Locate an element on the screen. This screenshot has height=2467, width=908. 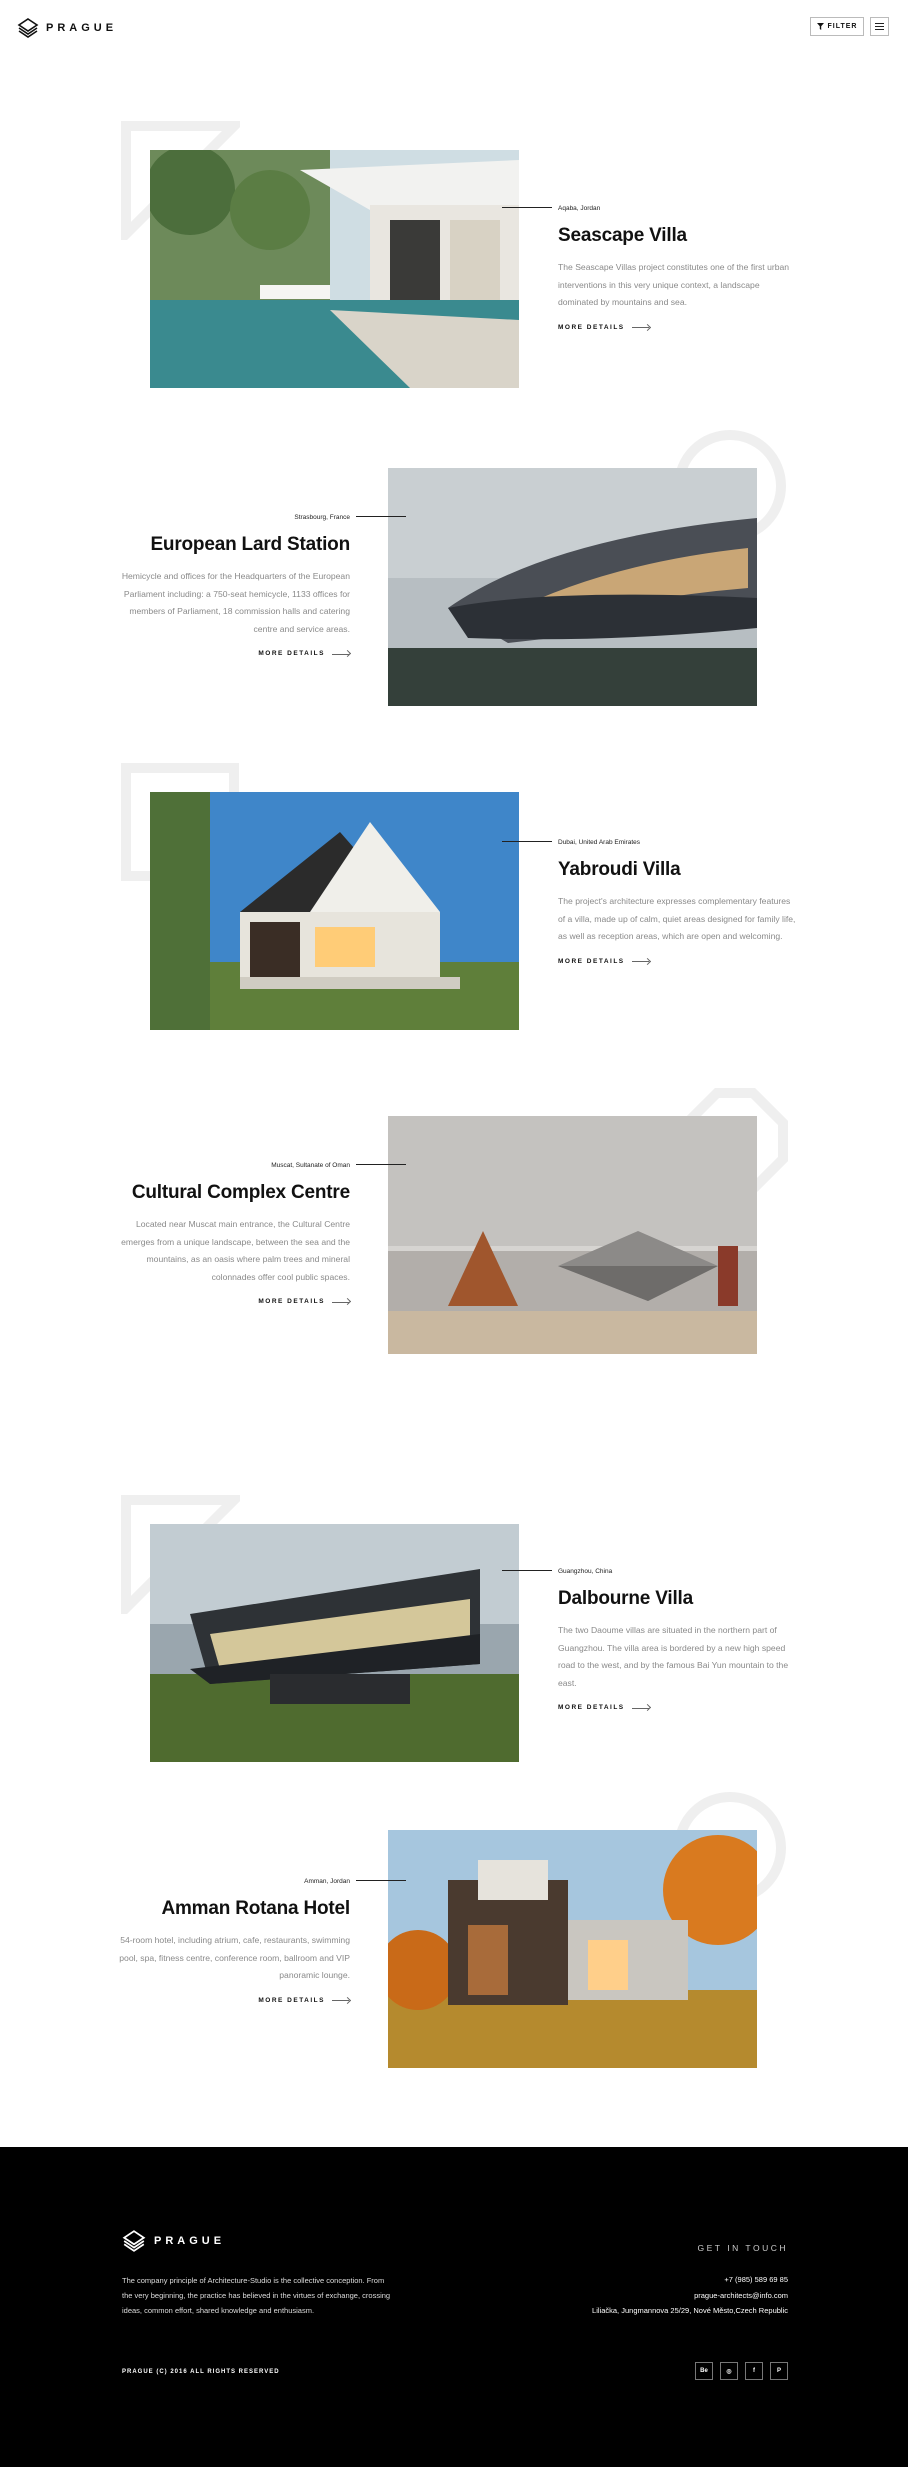
pinterest-icon: P is located at coordinates (779, 2371).